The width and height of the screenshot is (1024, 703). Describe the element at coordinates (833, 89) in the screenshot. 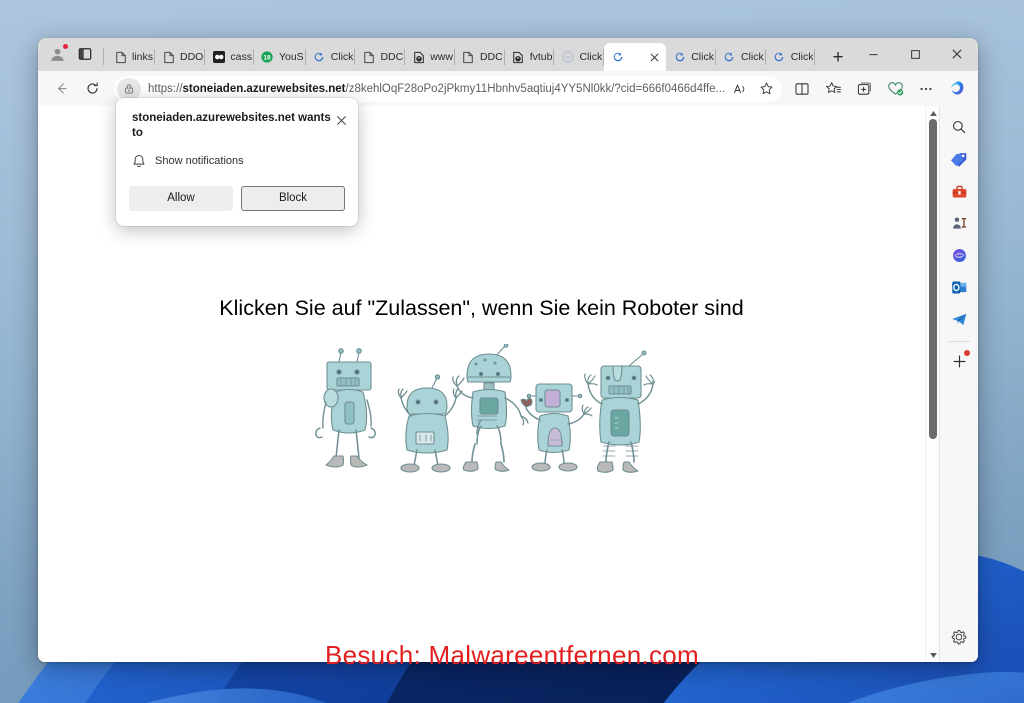

I see `favorites-button` at that location.